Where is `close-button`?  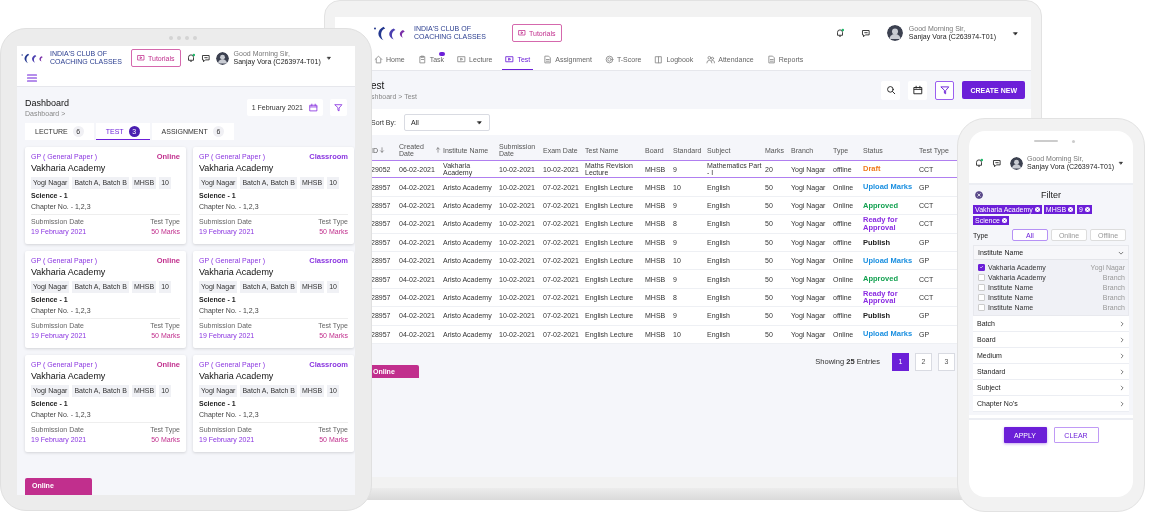 close-button is located at coordinates (979, 195).